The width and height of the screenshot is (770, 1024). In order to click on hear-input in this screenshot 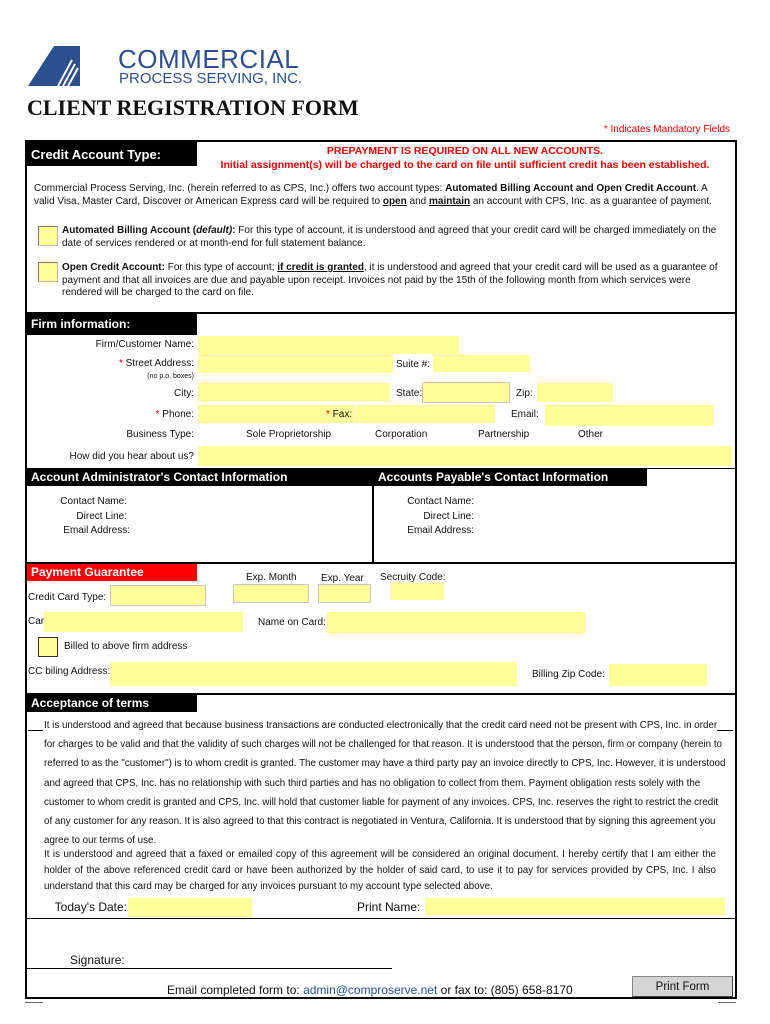, I will do `click(465, 456)`.